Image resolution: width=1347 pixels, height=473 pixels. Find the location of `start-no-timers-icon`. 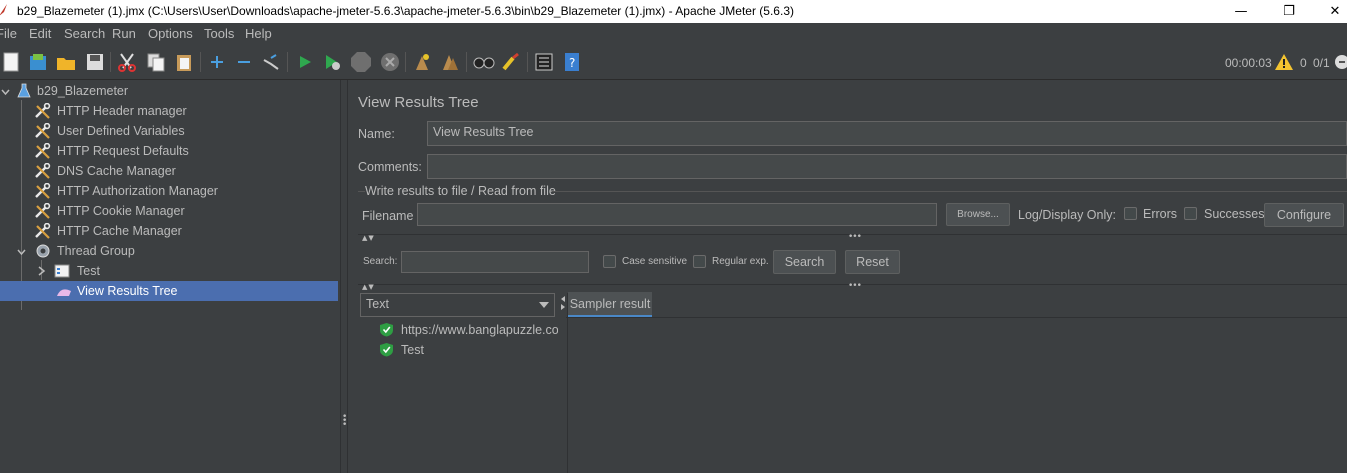

start-no-timers-icon is located at coordinates (332, 62).